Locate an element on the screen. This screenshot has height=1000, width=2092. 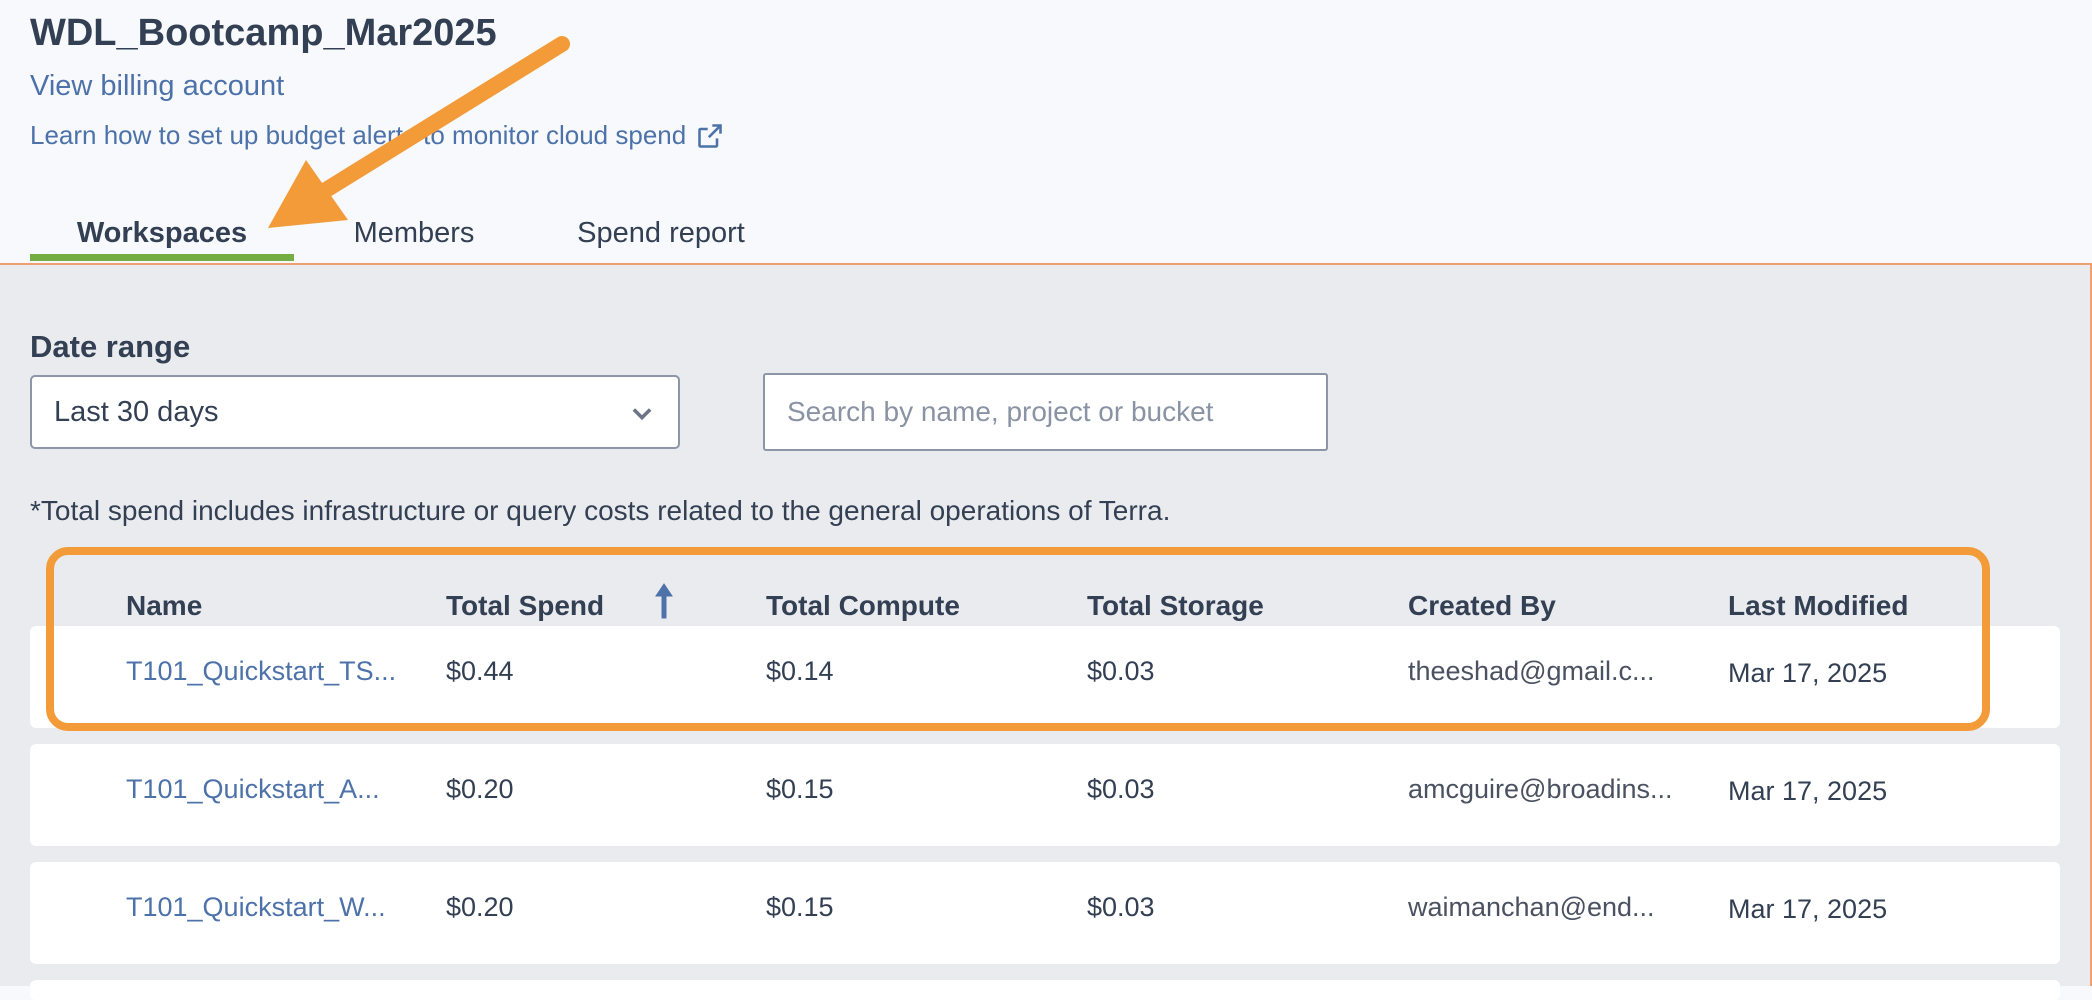
tab-workspaces: Workspaces is located at coordinates (162, 233).